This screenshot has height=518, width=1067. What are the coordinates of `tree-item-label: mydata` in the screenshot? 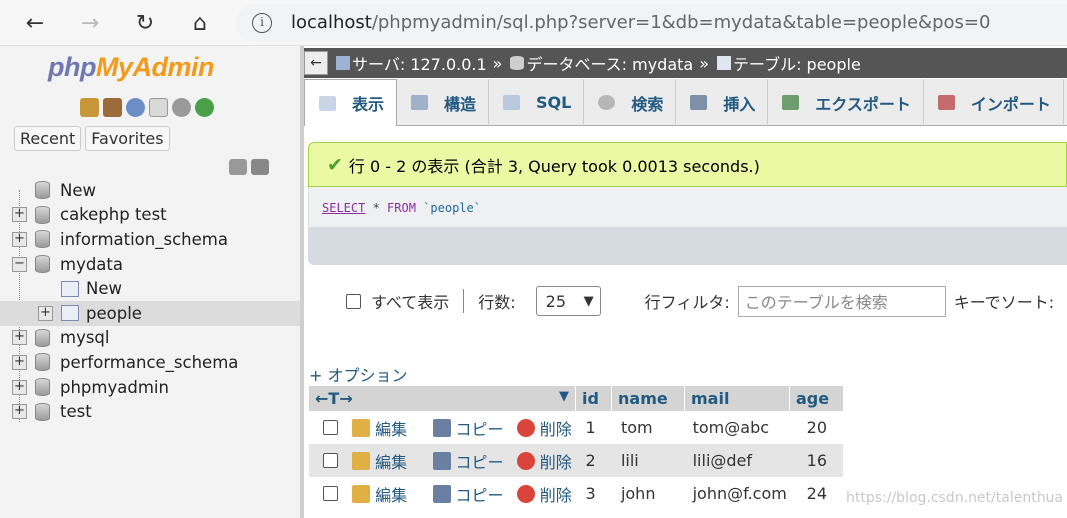 It's located at (91, 264).